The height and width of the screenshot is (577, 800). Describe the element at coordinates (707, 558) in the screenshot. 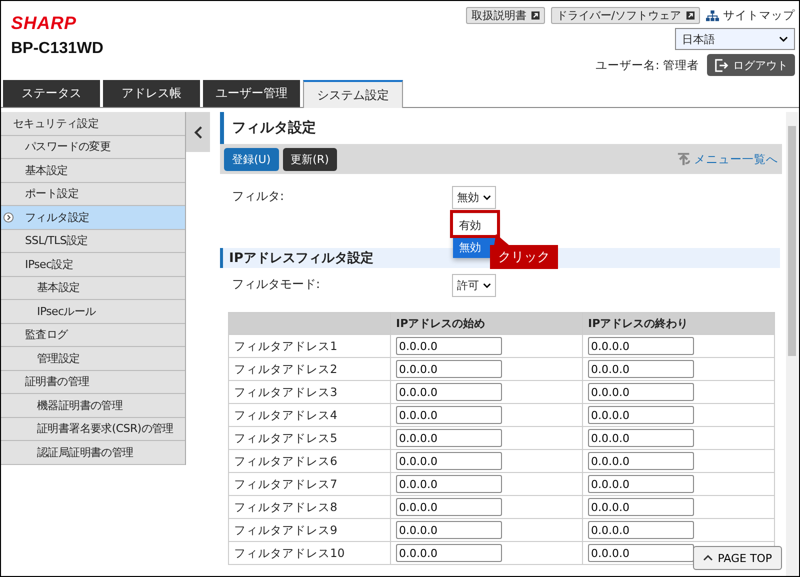

I see `chevron-up-icon` at that location.